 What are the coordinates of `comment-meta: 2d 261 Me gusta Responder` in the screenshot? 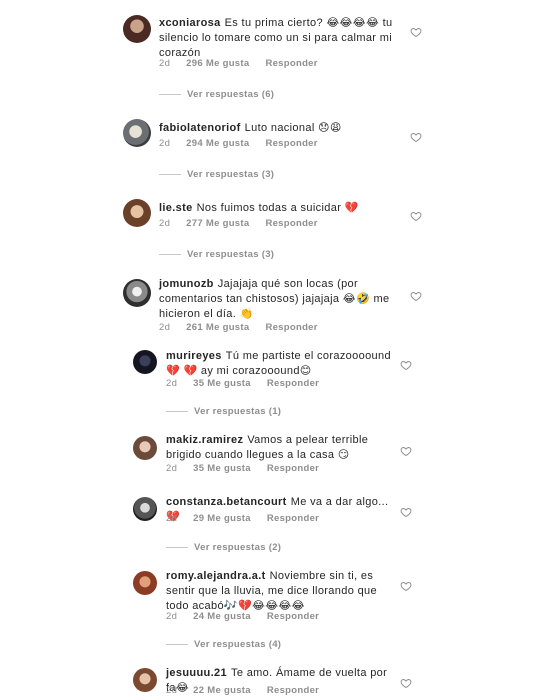 It's located at (238, 327).